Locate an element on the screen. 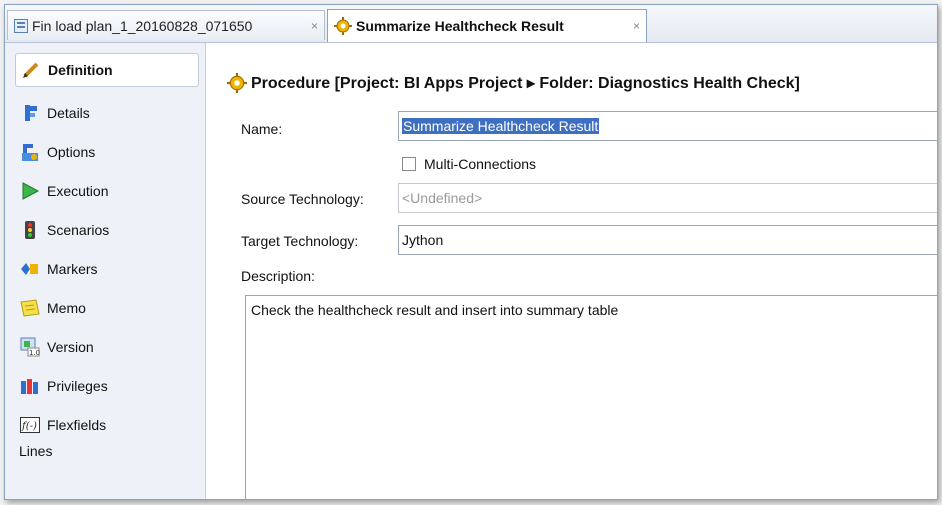  sidebar-item-version: 1.0 Version is located at coordinates (56, 347).